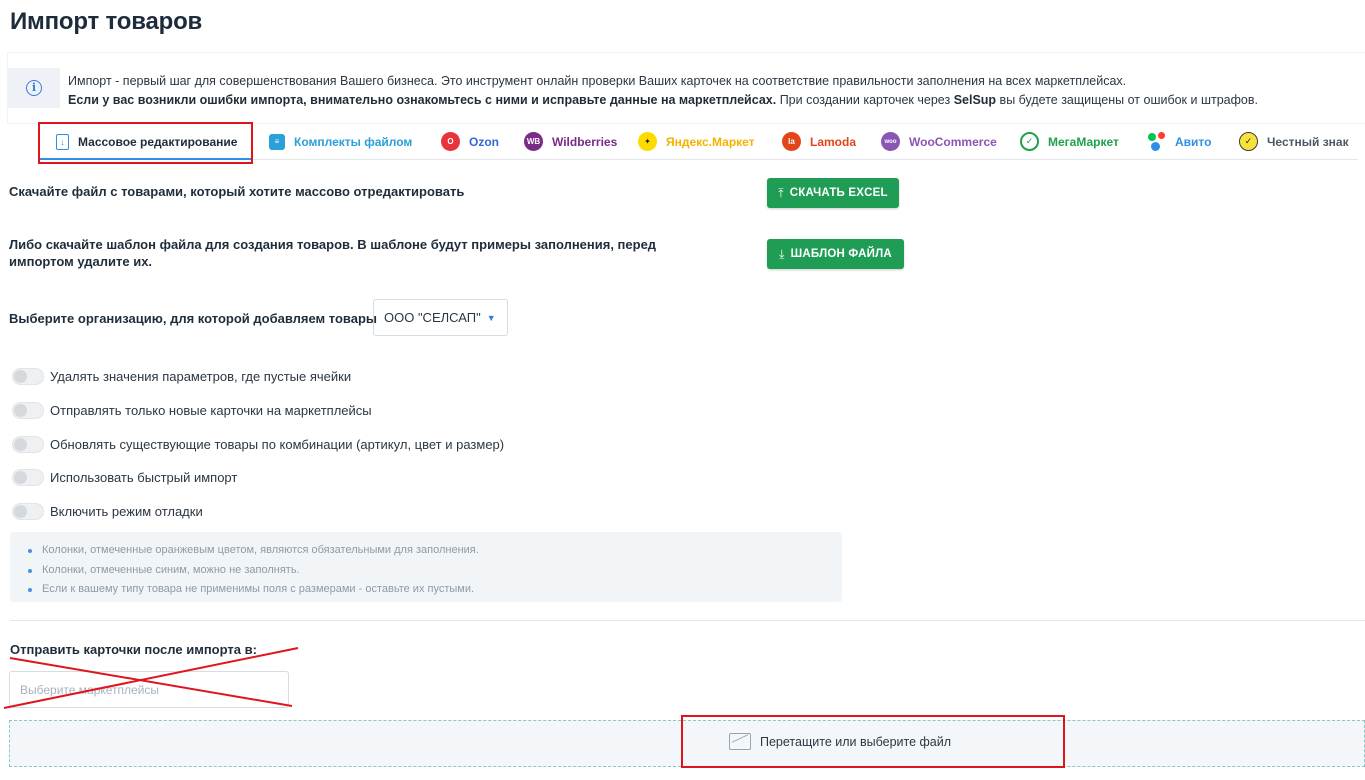  What do you see at coordinates (1029, 141) in the screenshot?
I see `megamarket-icon: ✓` at bounding box center [1029, 141].